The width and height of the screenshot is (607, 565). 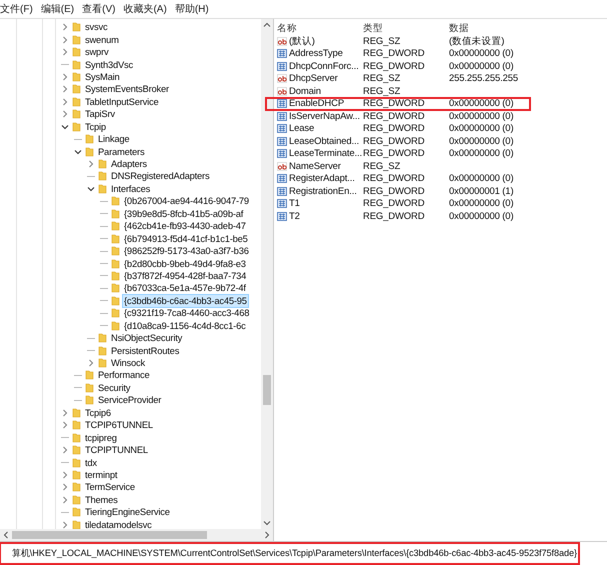 What do you see at coordinates (129, 400) in the screenshot?
I see `tree-item: ServiceProvider` at bounding box center [129, 400].